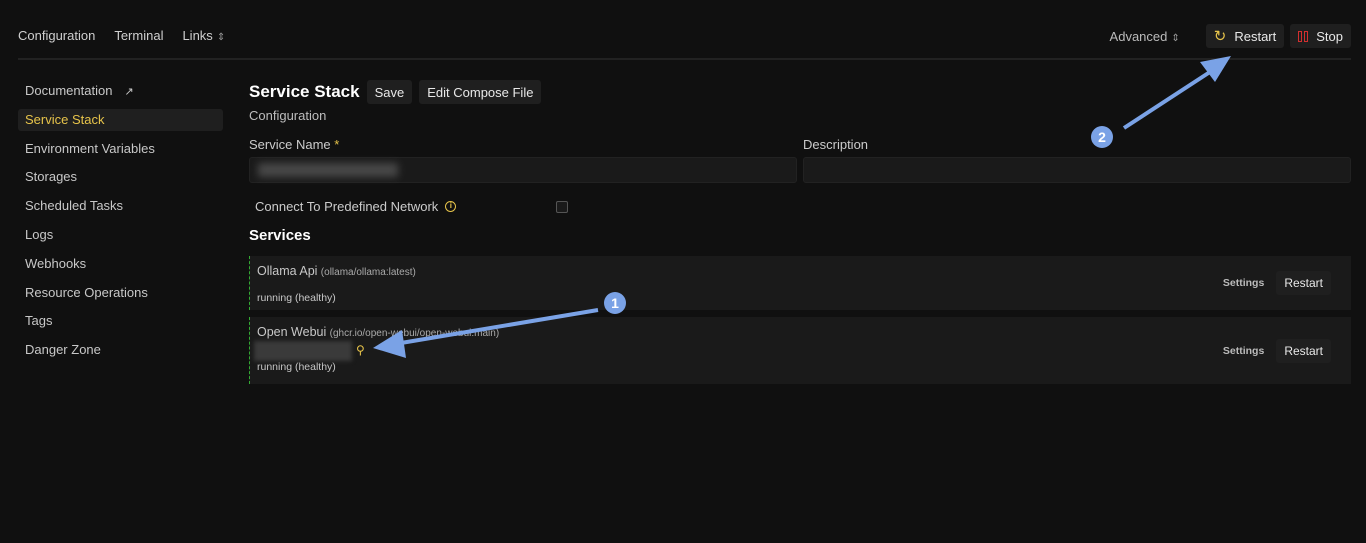 The height and width of the screenshot is (543, 1366). What do you see at coordinates (1102, 137) in the screenshot?
I see `annotation-number: 2` at bounding box center [1102, 137].